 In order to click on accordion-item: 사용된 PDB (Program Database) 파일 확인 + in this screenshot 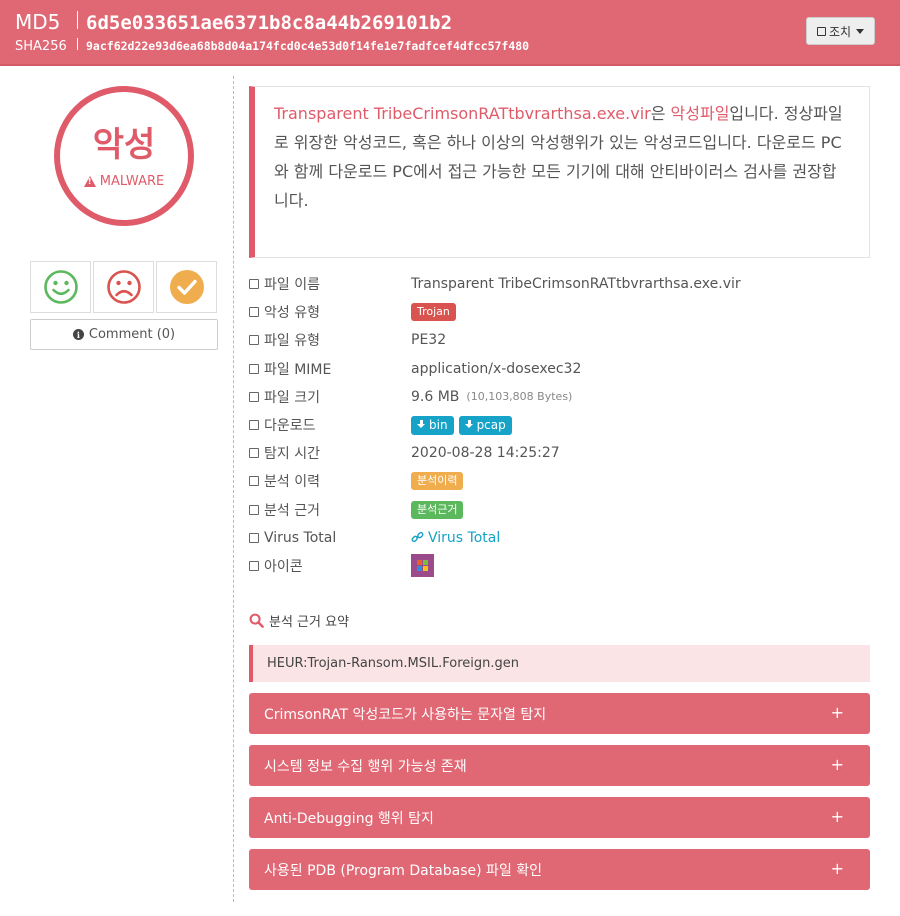, I will do `click(559, 869)`.